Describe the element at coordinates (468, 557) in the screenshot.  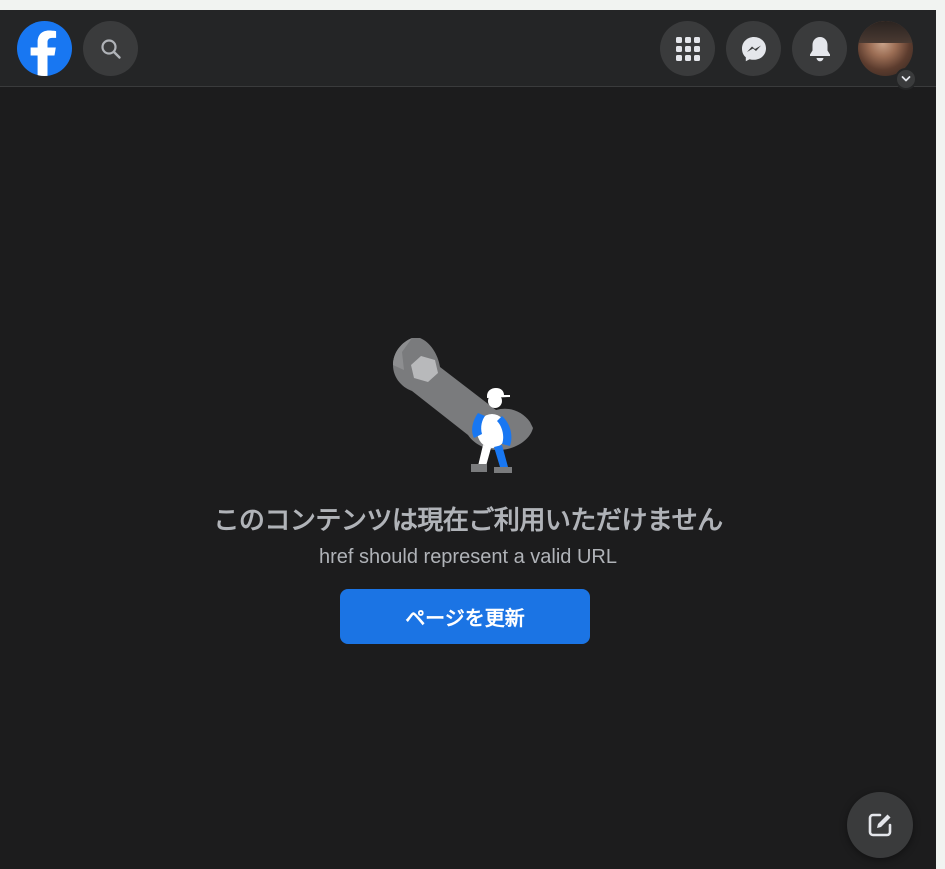
I see `error-message: href should represent a valid URL` at that location.